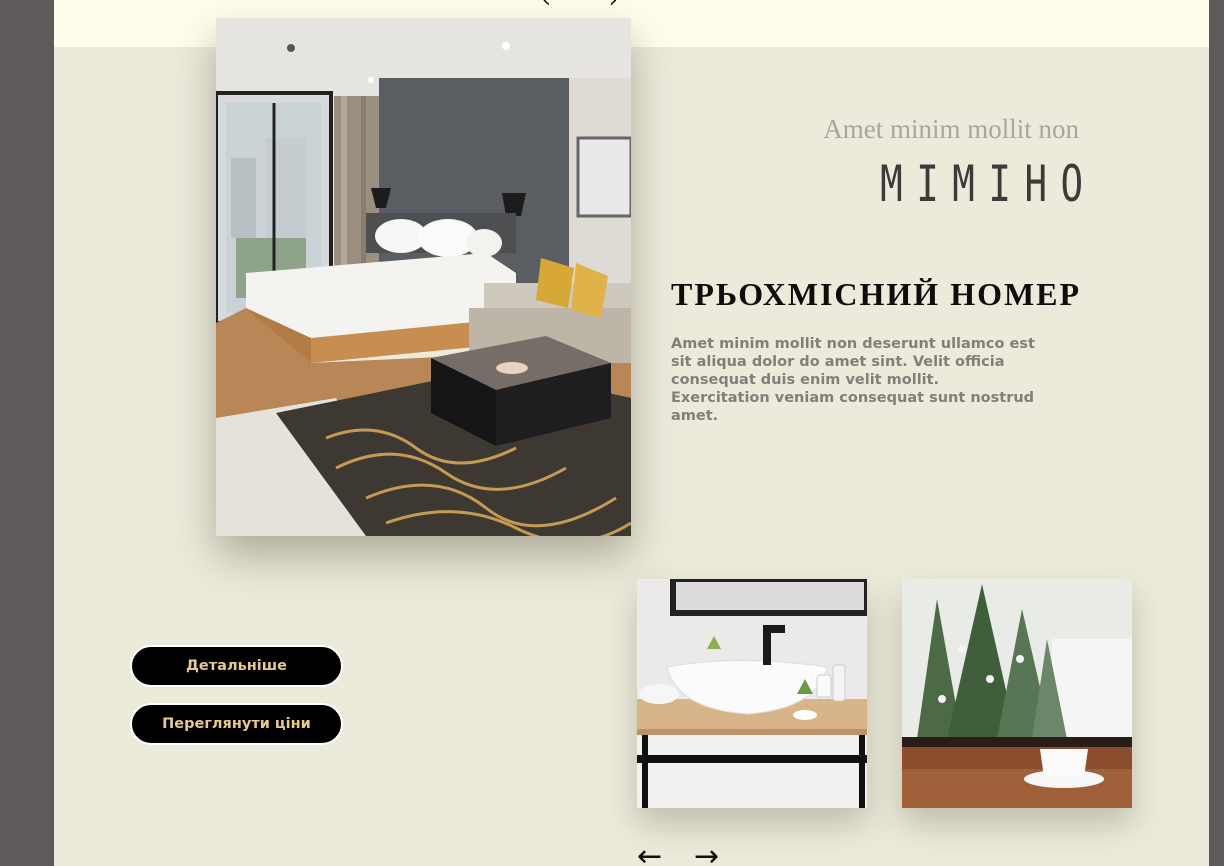 Image resolution: width=1224 pixels, height=866 pixels. Describe the element at coordinates (988, 184) in the screenshot. I see `brand-logo: MIMIHO` at that location.